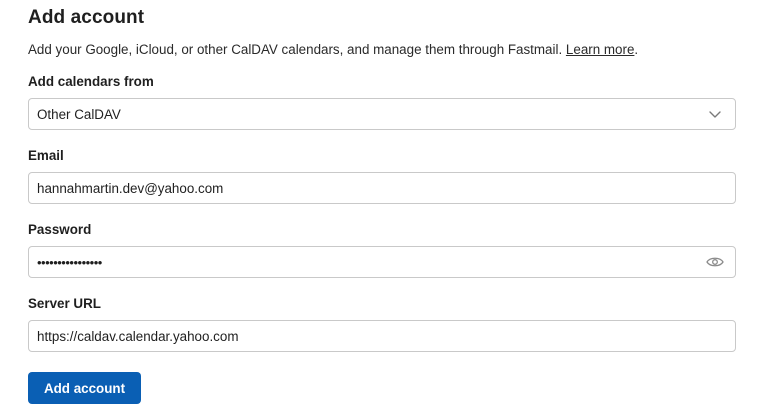 This screenshot has width=773, height=418. I want to click on password-value: ••••••••••••••••, so click(69, 262).